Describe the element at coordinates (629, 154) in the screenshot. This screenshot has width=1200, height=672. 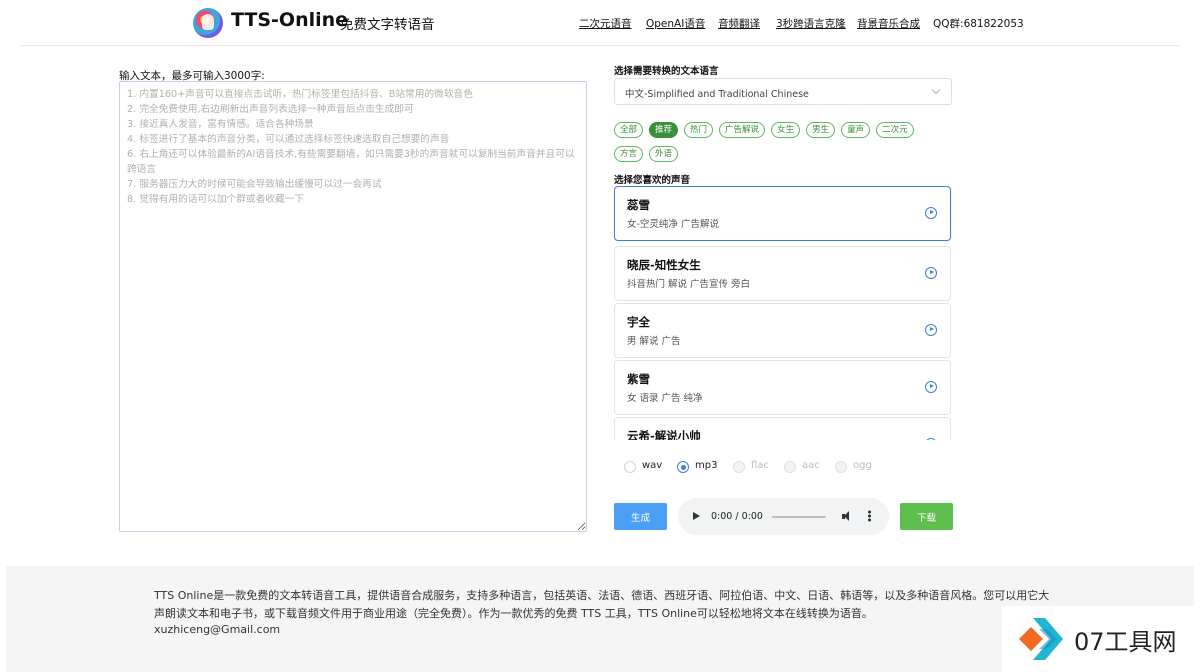
I see `tag-dialect: 方言` at that location.